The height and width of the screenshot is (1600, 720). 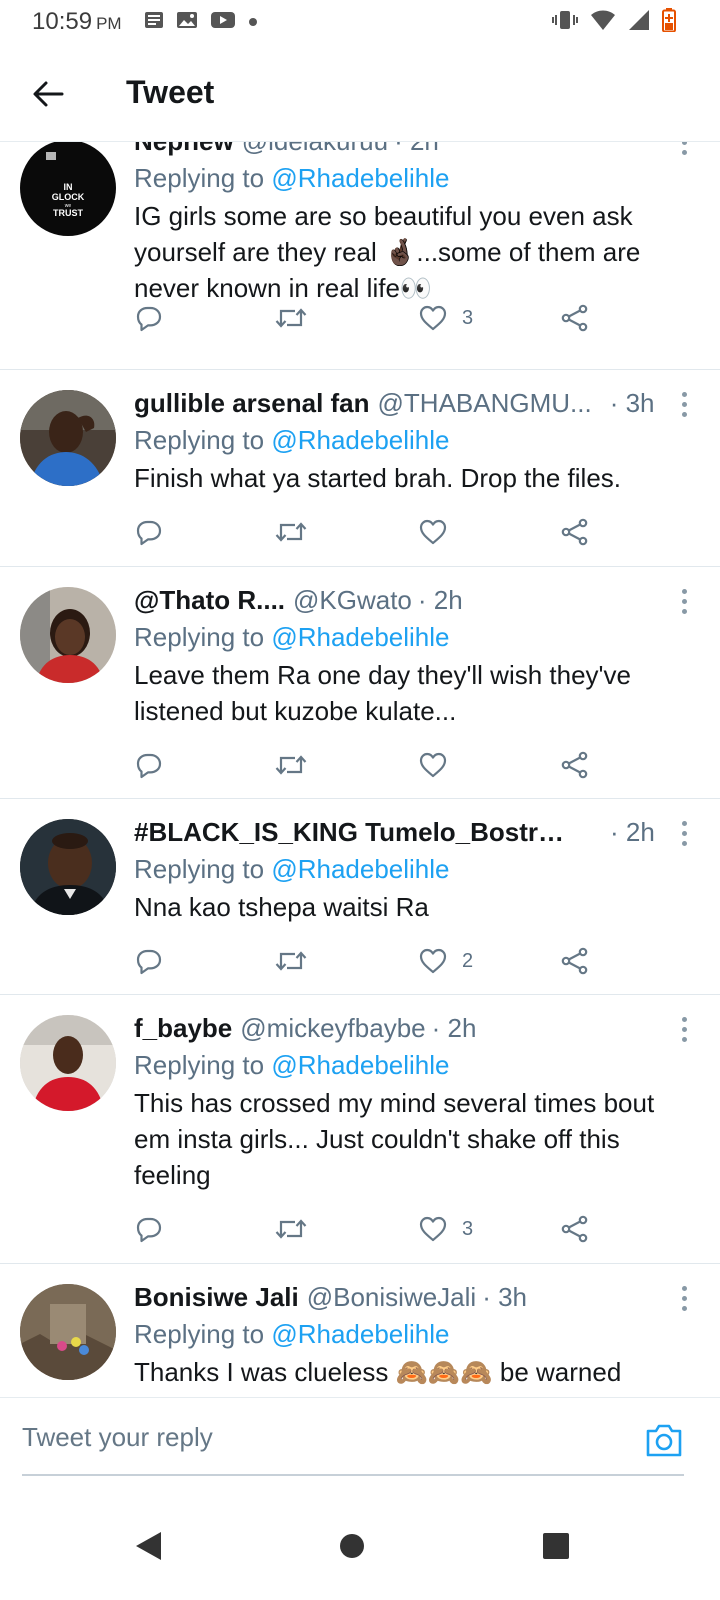 What do you see at coordinates (62, 21) in the screenshot?
I see `status-time-value: 10:59` at bounding box center [62, 21].